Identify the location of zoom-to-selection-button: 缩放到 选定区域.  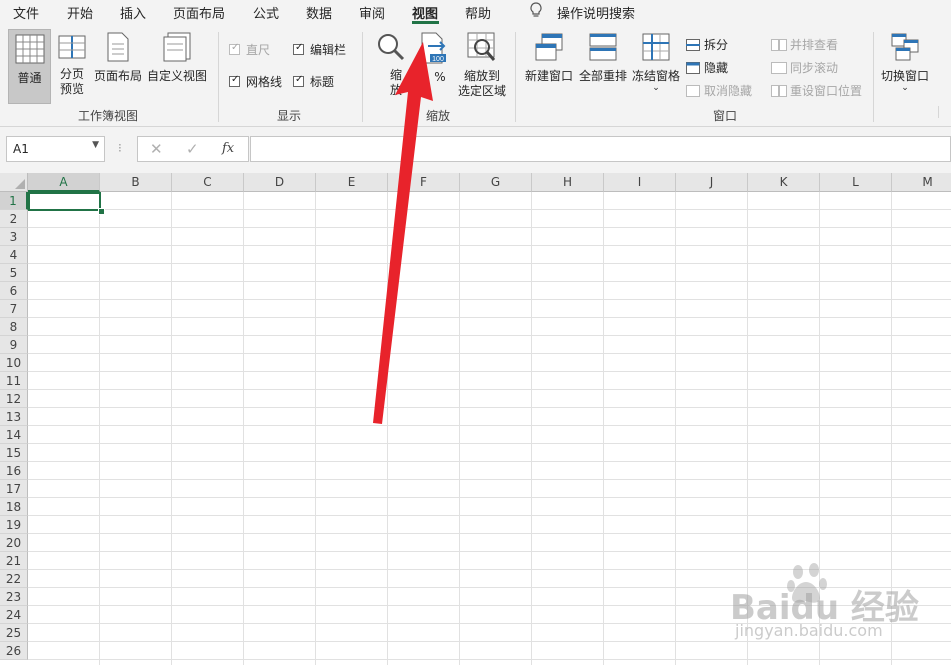
(482, 65).